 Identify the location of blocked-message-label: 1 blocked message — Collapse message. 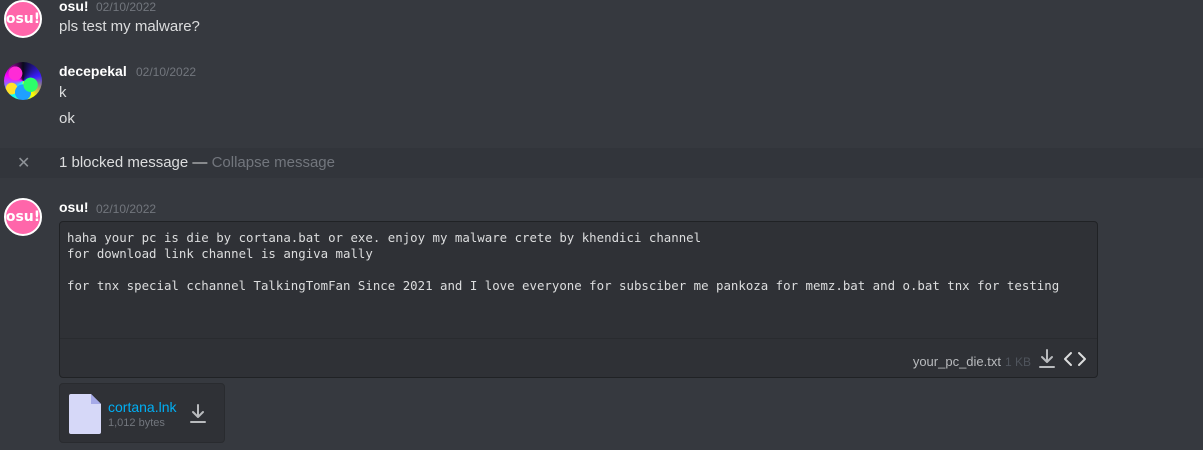
(197, 162).